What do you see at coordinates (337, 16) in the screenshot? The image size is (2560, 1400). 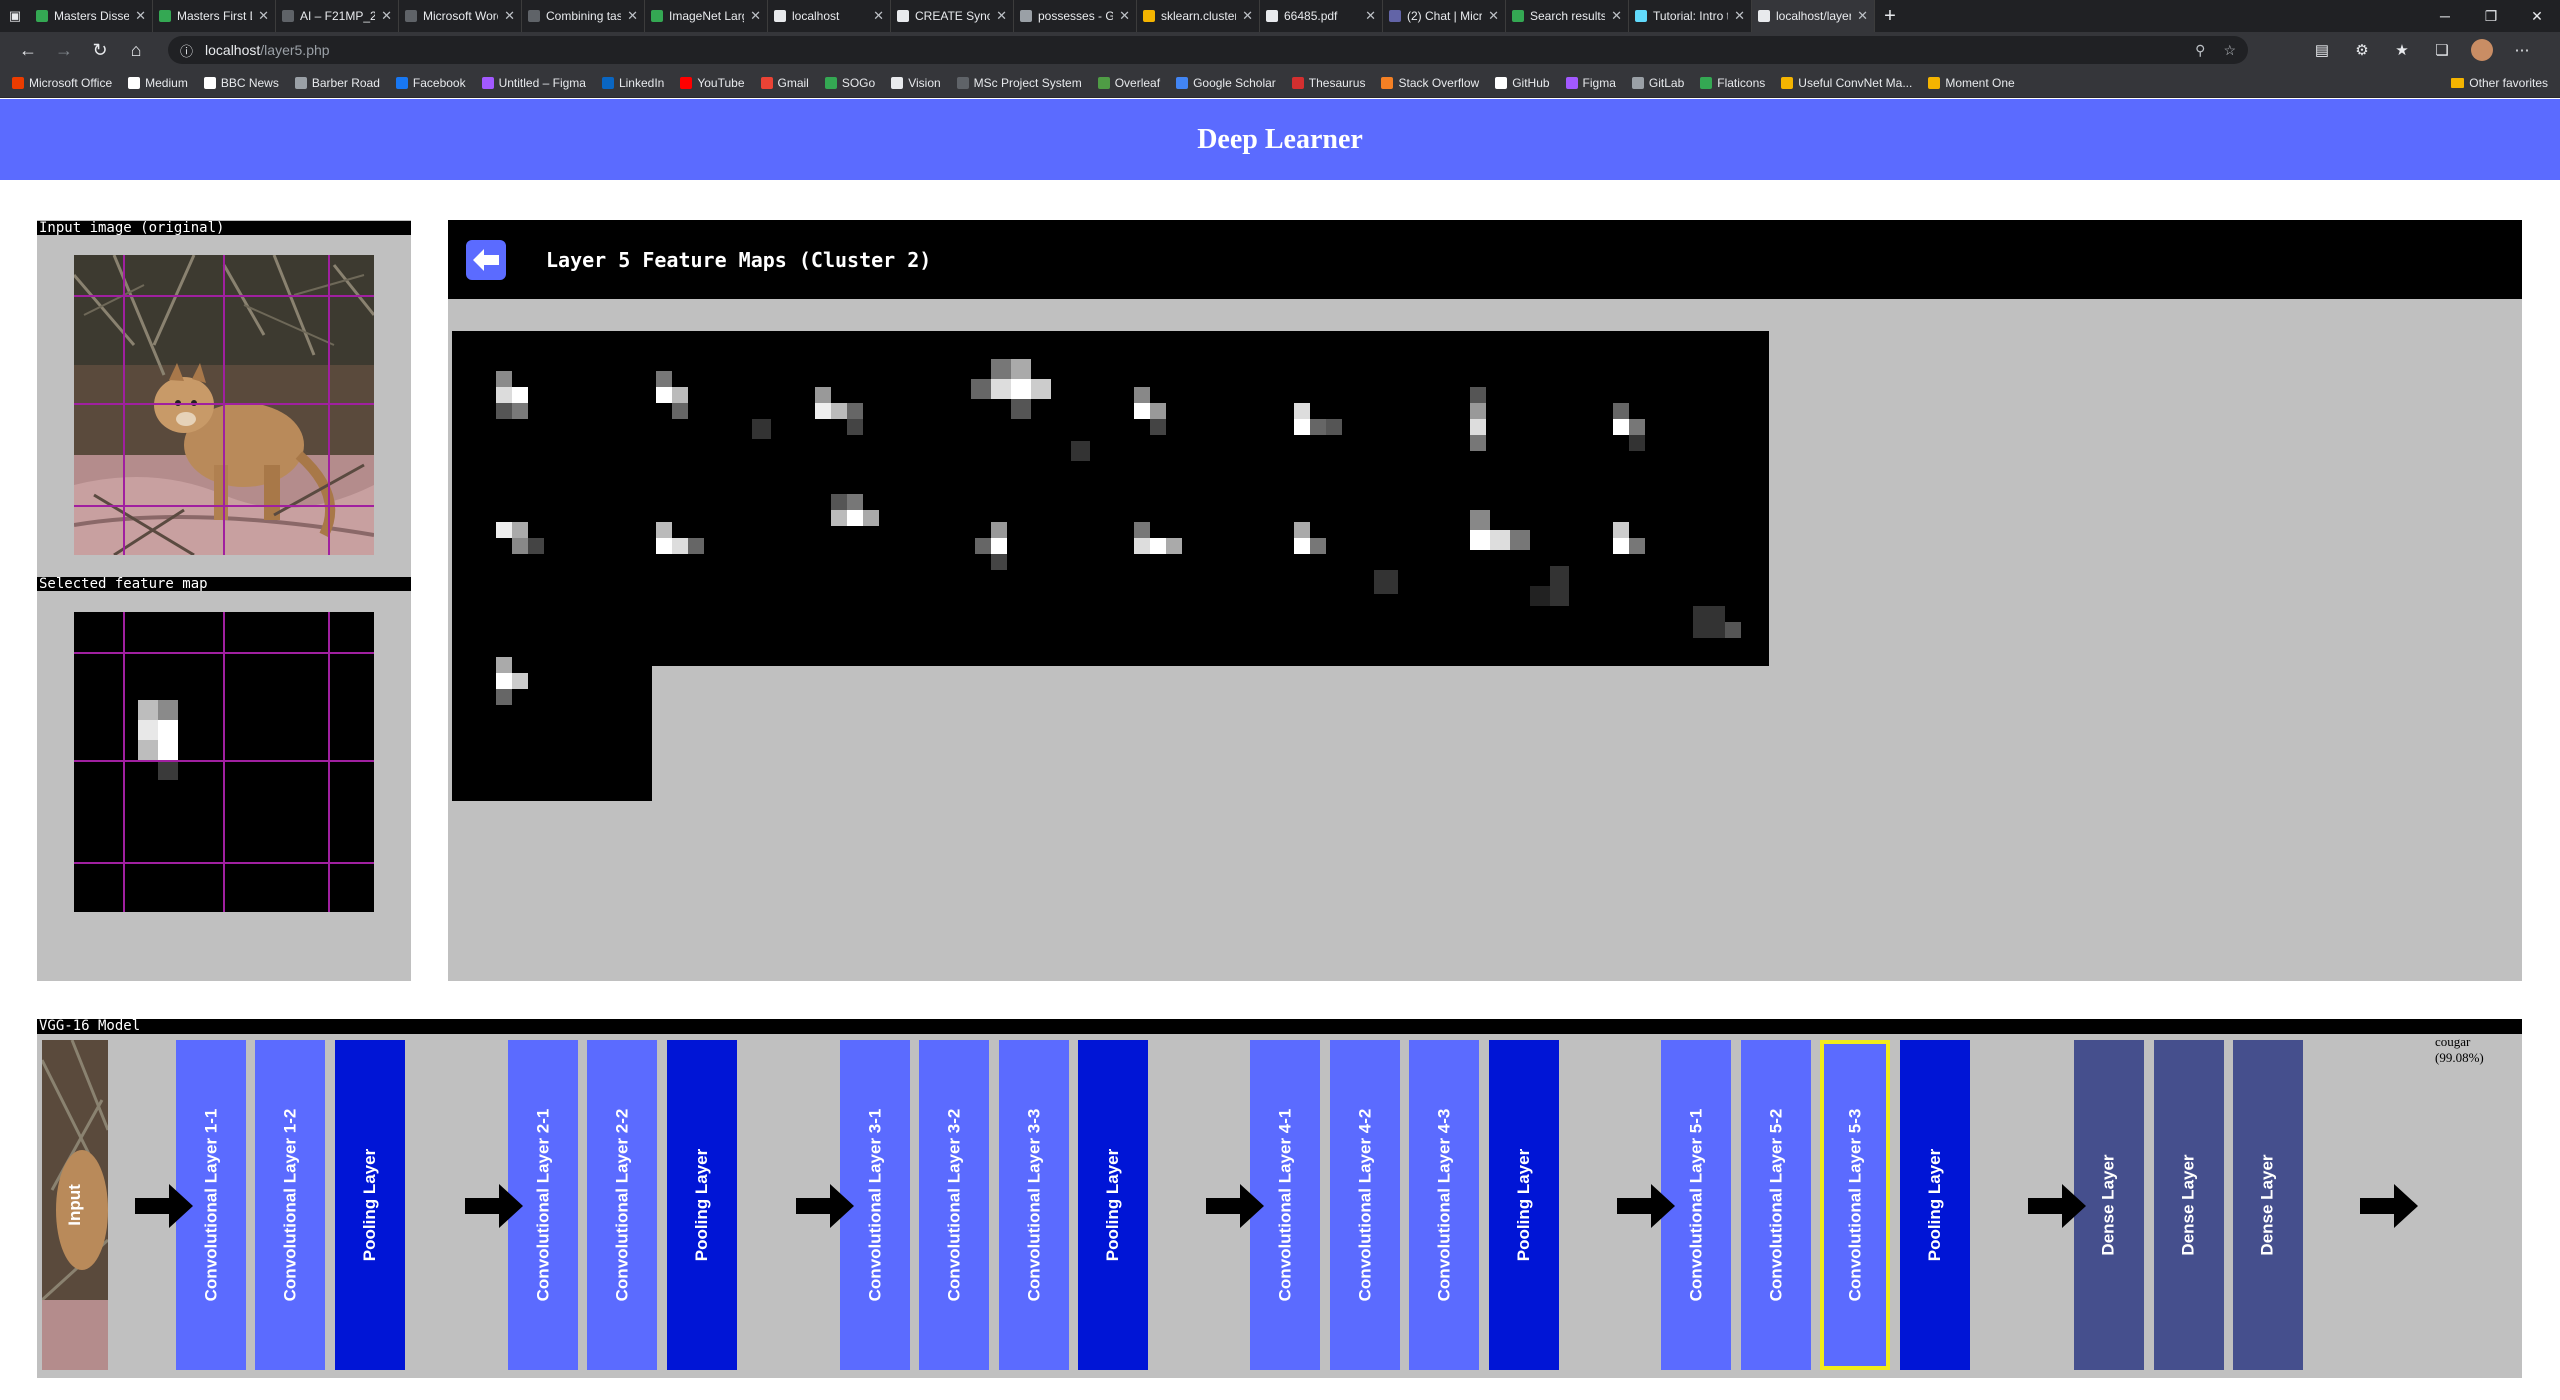 I see `browser-tab: AI – F21MP_2020 ✕` at bounding box center [337, 16].